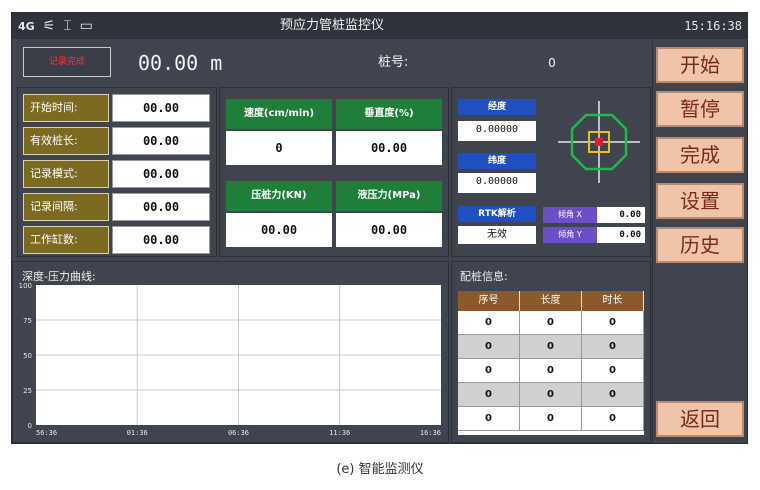 Image resolution: width=760 pixels, height=490 pixels. I want to click on y-tick-label: 0, so click(30, 426).